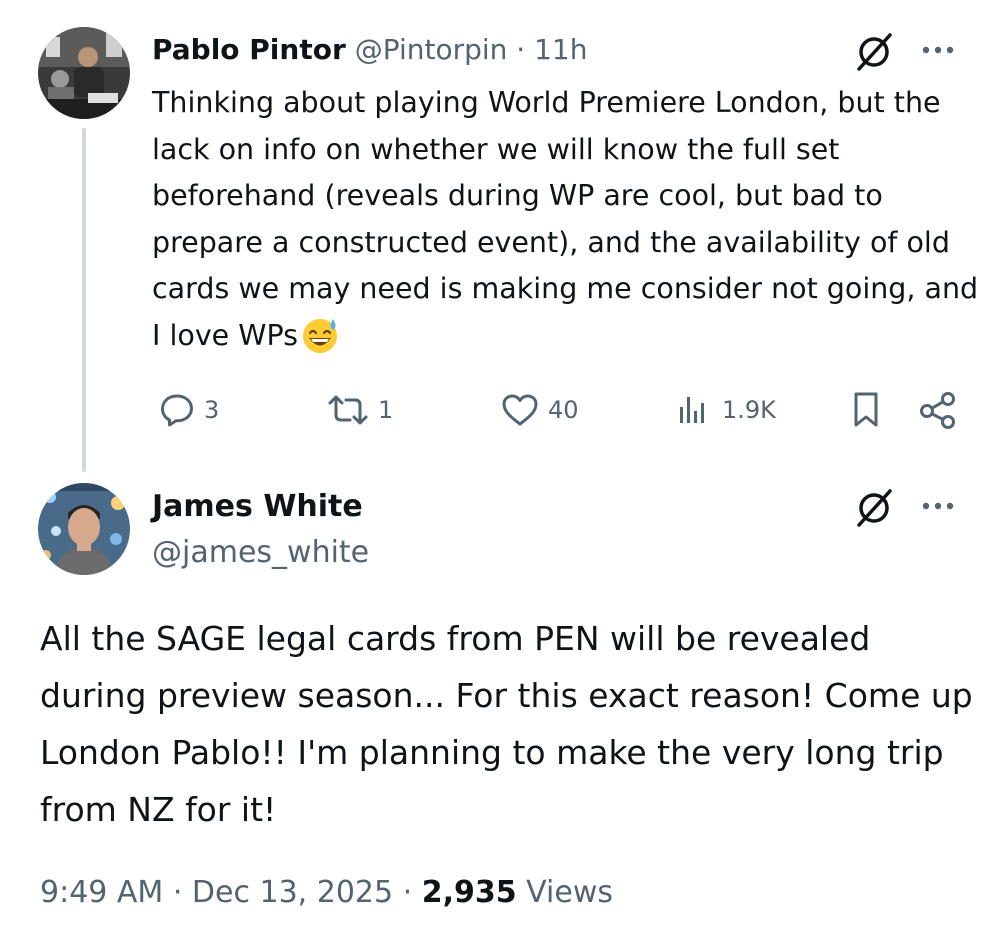 The height and width of the screenshot is (936, 1000). Describe the element at coordinates (560, 49) in the screenshot. I see `tweet1-time: 11h` at that location.